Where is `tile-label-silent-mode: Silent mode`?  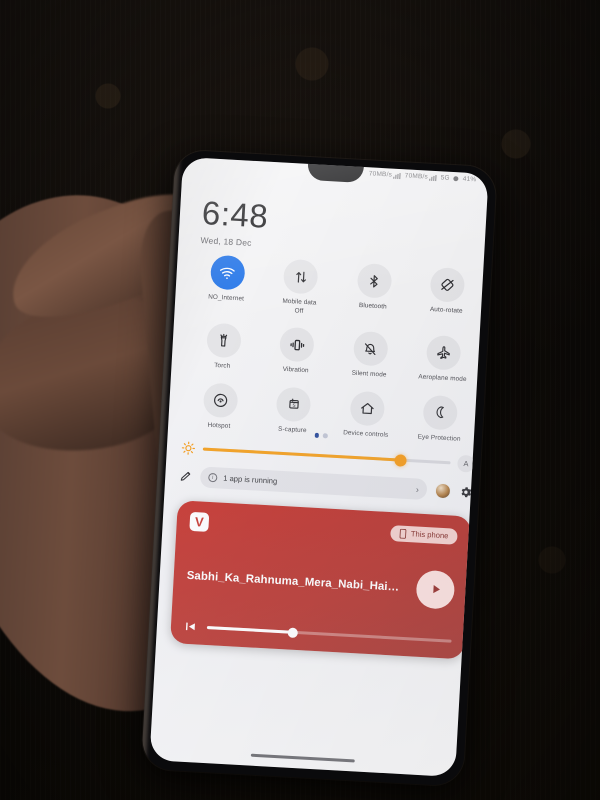 tile-label-silent-mode: Silent mode is located at coordinates (369, 374).